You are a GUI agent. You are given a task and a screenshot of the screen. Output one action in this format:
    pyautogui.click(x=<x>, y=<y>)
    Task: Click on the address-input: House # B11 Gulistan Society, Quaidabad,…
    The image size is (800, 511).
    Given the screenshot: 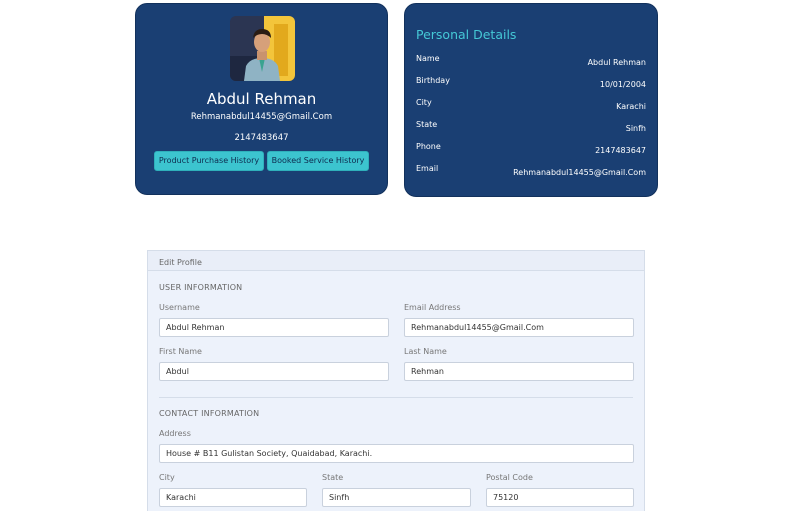 What is the action you would take?
    pyautogui.click(x=396, y=453)
    